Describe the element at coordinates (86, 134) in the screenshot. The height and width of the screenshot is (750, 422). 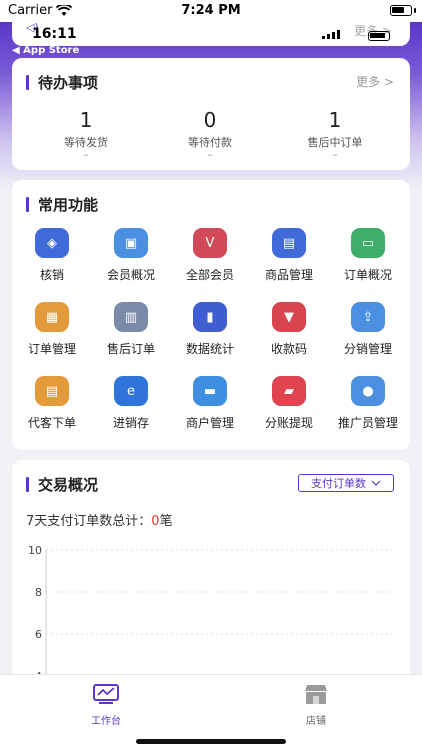
I see `stat-awaiting-shipment: 1 等待发货 –` at that location.